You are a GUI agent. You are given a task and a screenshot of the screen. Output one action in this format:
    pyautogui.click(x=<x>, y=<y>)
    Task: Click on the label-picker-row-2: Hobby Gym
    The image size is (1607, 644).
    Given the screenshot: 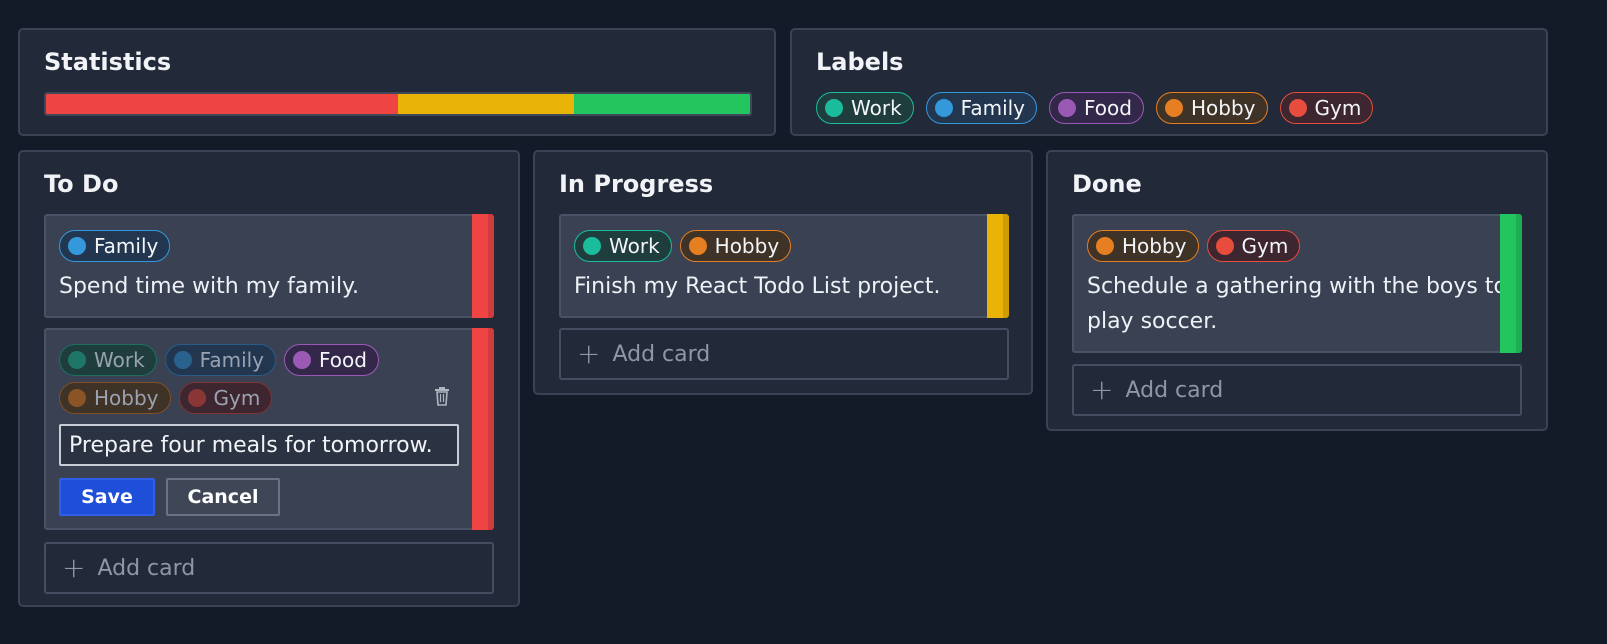 What is the action you would take?
    pyautogui.click(x=166, y=398)
    